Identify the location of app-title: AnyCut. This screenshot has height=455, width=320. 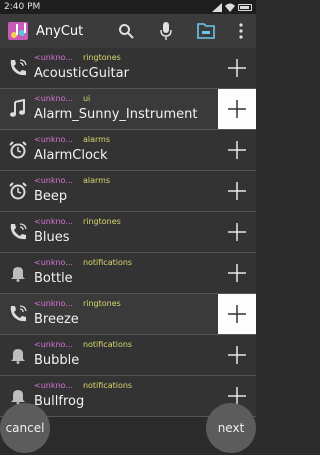
(60, 31).